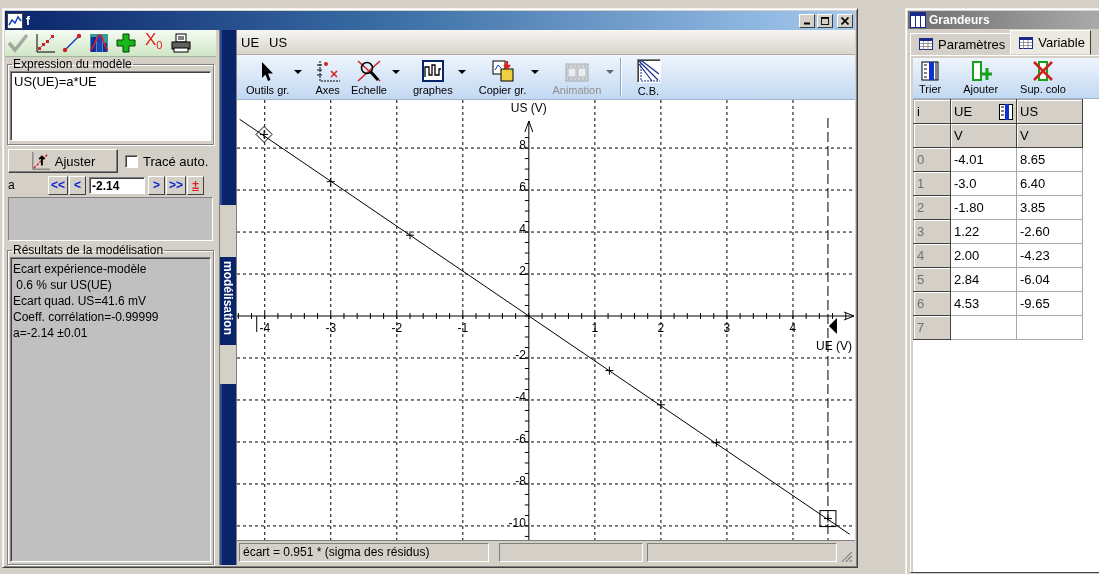 The height and width of the screenshot is (574, 1099). Describe the element at coordinates (264, 134) in the screenshot. I see `diamond-marker` at that location.